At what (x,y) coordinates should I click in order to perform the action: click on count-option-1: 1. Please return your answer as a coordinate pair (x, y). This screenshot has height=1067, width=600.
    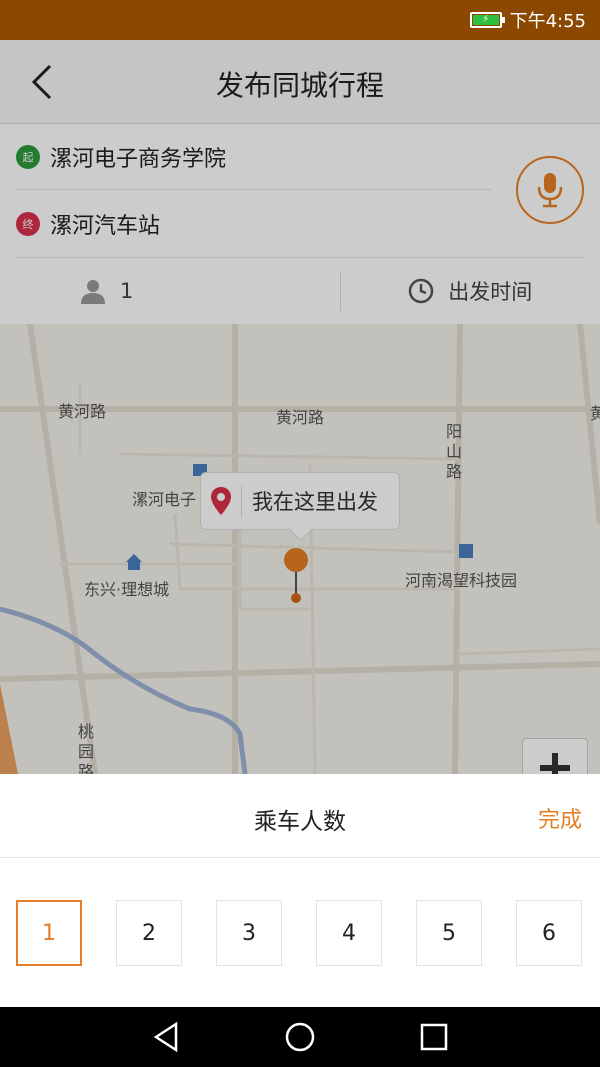
    Looking at the image, I should click on (49, 933).